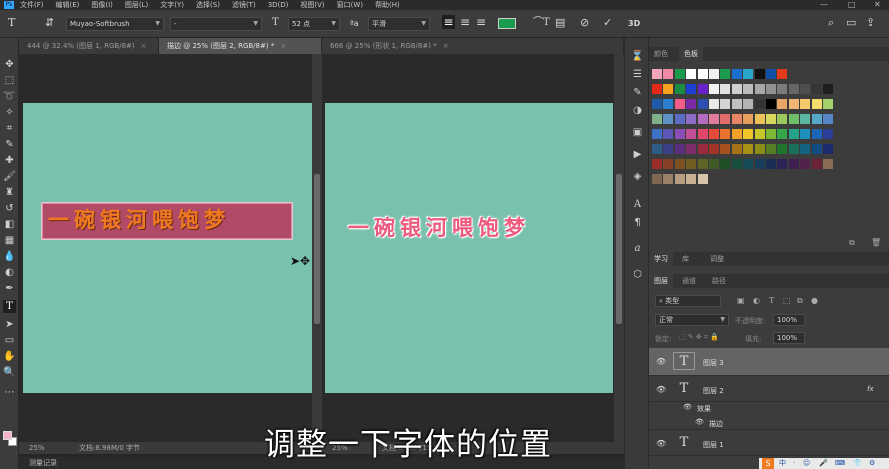 The height and width of the screenshot is (469, 889). Describe the element at coordinates (699, 337) in the screenshot. I see `lock-icons: ⬚ ✎ ✥ ⌗ 🔒` at that location.